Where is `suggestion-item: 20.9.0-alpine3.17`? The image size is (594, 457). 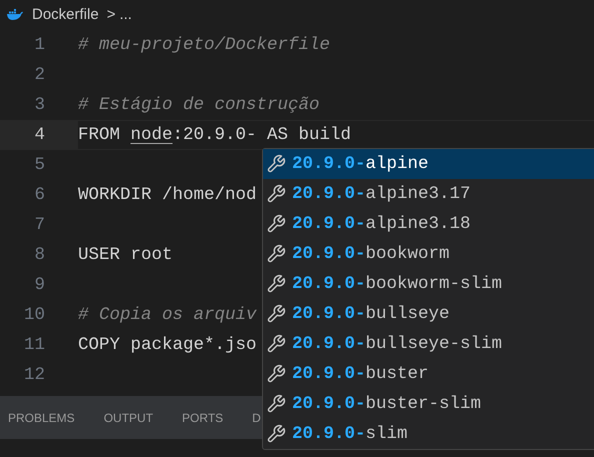 suggestion-item: 20.9.0-alpine3.17 is located at coordinates (428, 194).